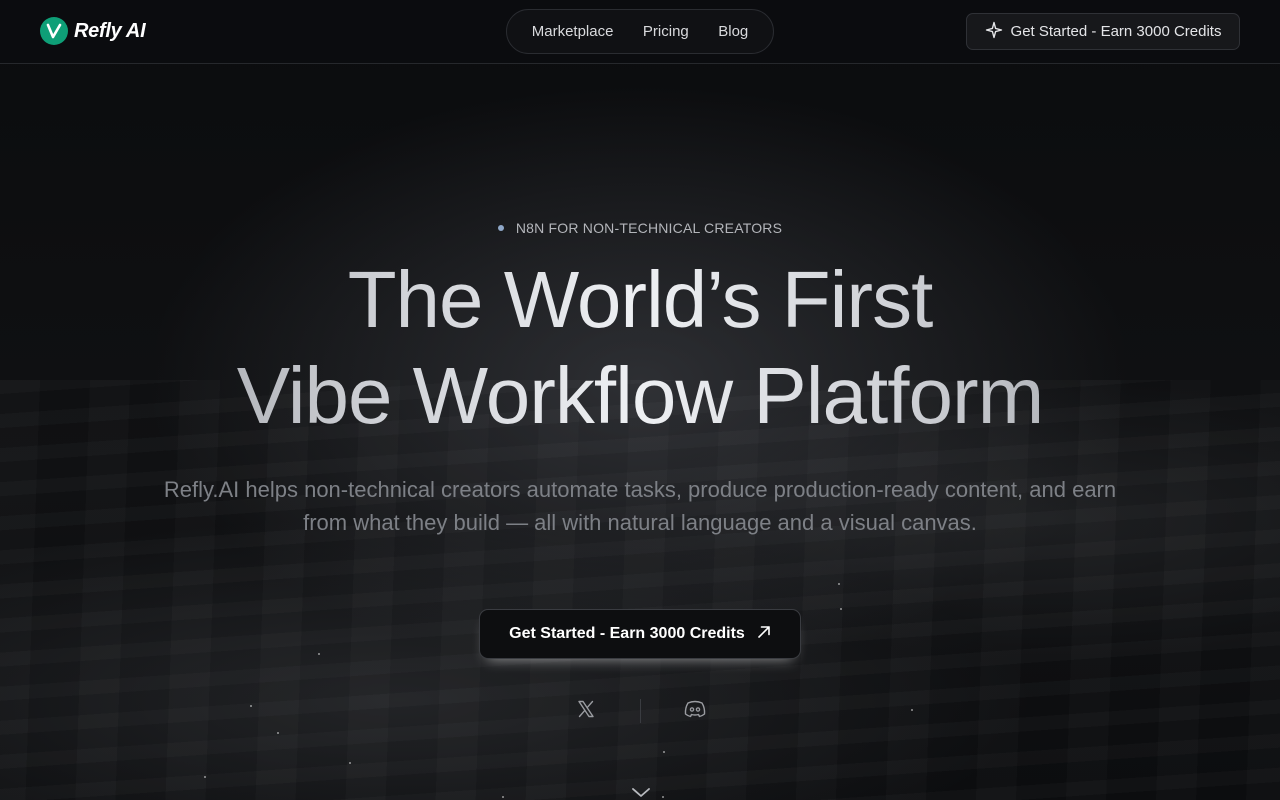  Describe the element at coordinates (573, 31) in the screenshot. I see `nav-link-marketplace: Marketplace` at that location.